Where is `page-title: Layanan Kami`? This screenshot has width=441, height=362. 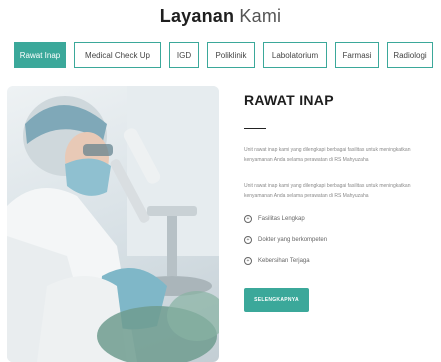
page-title: Layanan Kami is located at coordinates (220, 16).